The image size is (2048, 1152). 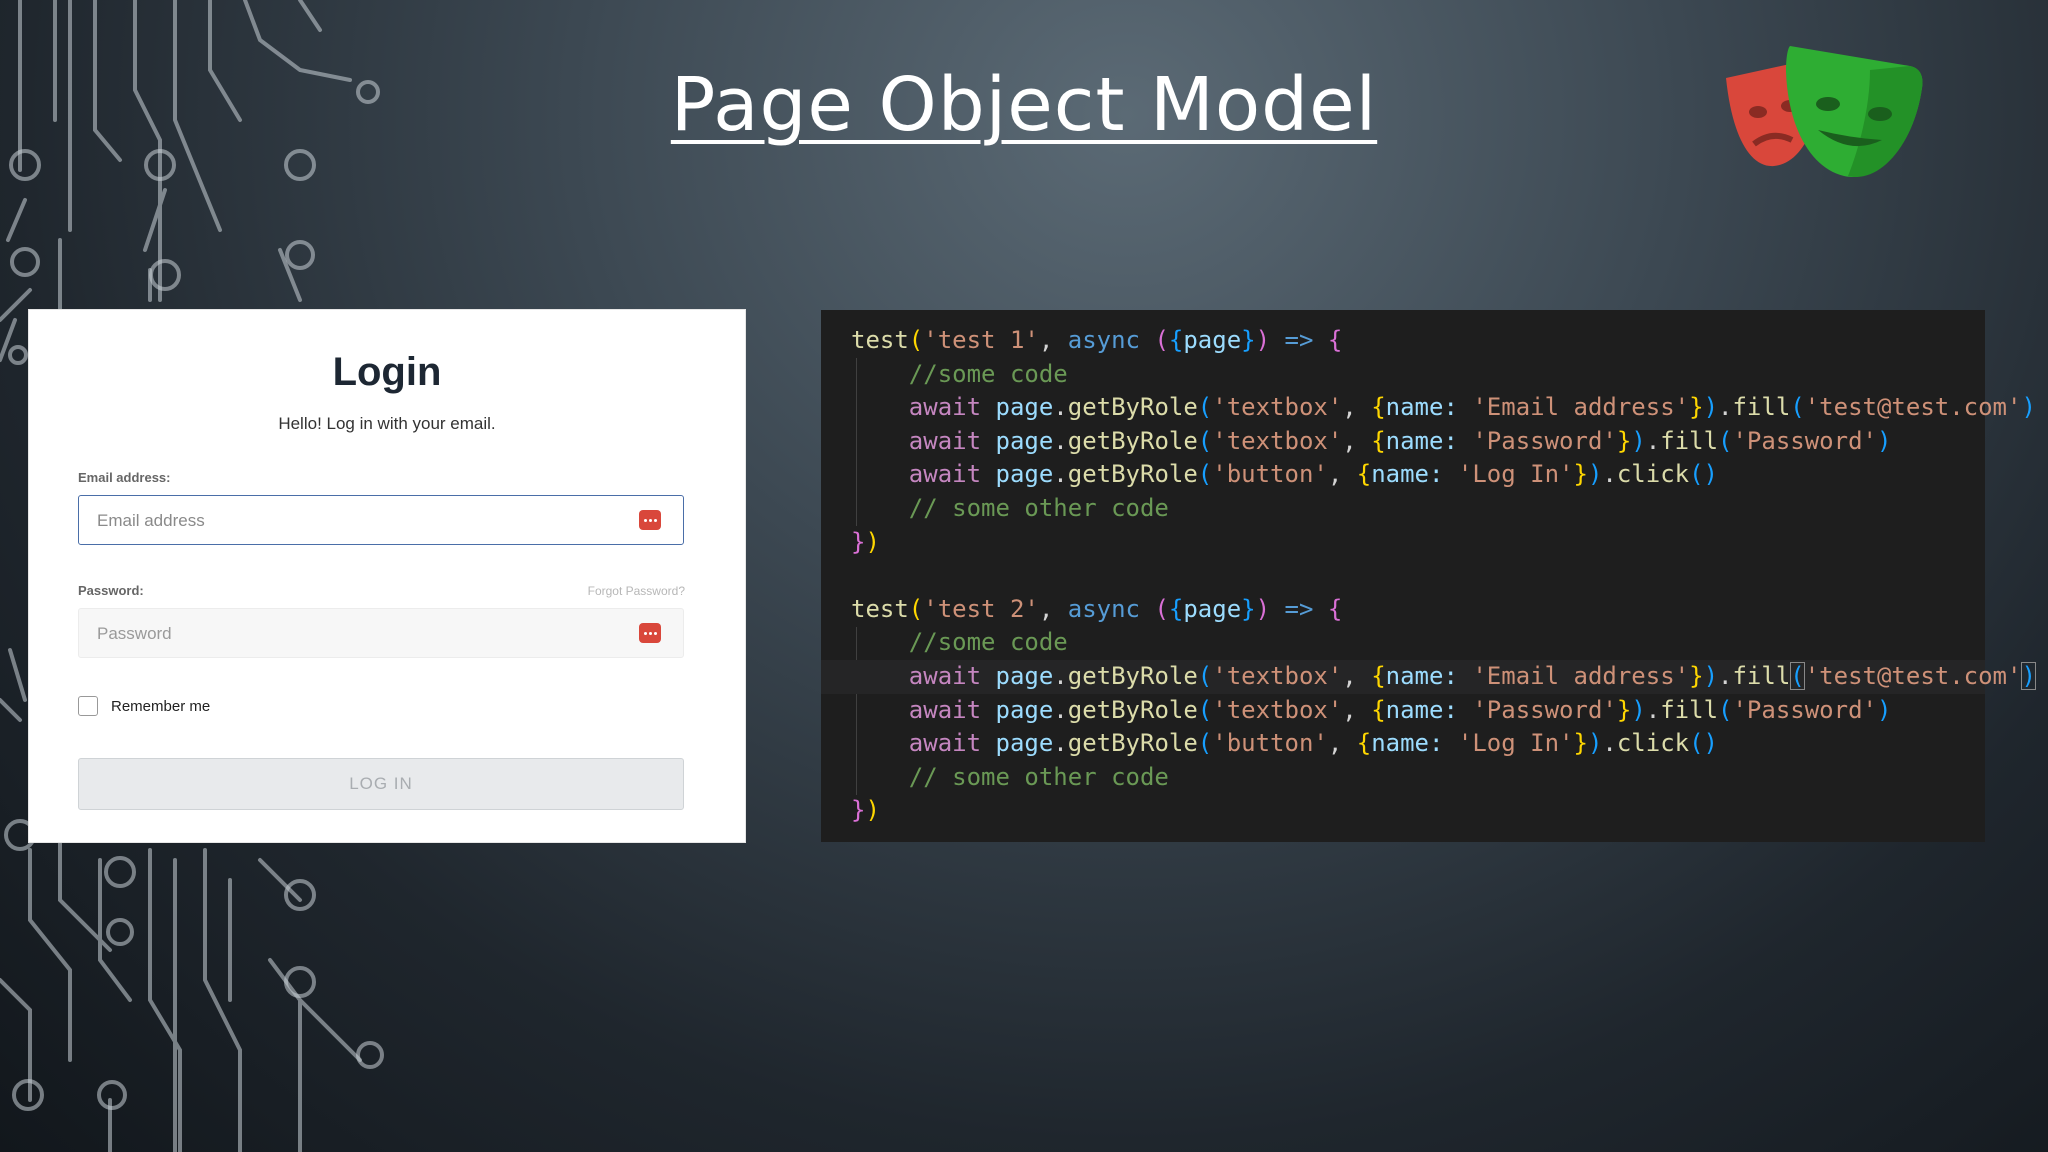 What do you see at coordinates (160, 706) in the screenshot?
I see `remember-me-label: Remember me` at bounding box center [160, 706].